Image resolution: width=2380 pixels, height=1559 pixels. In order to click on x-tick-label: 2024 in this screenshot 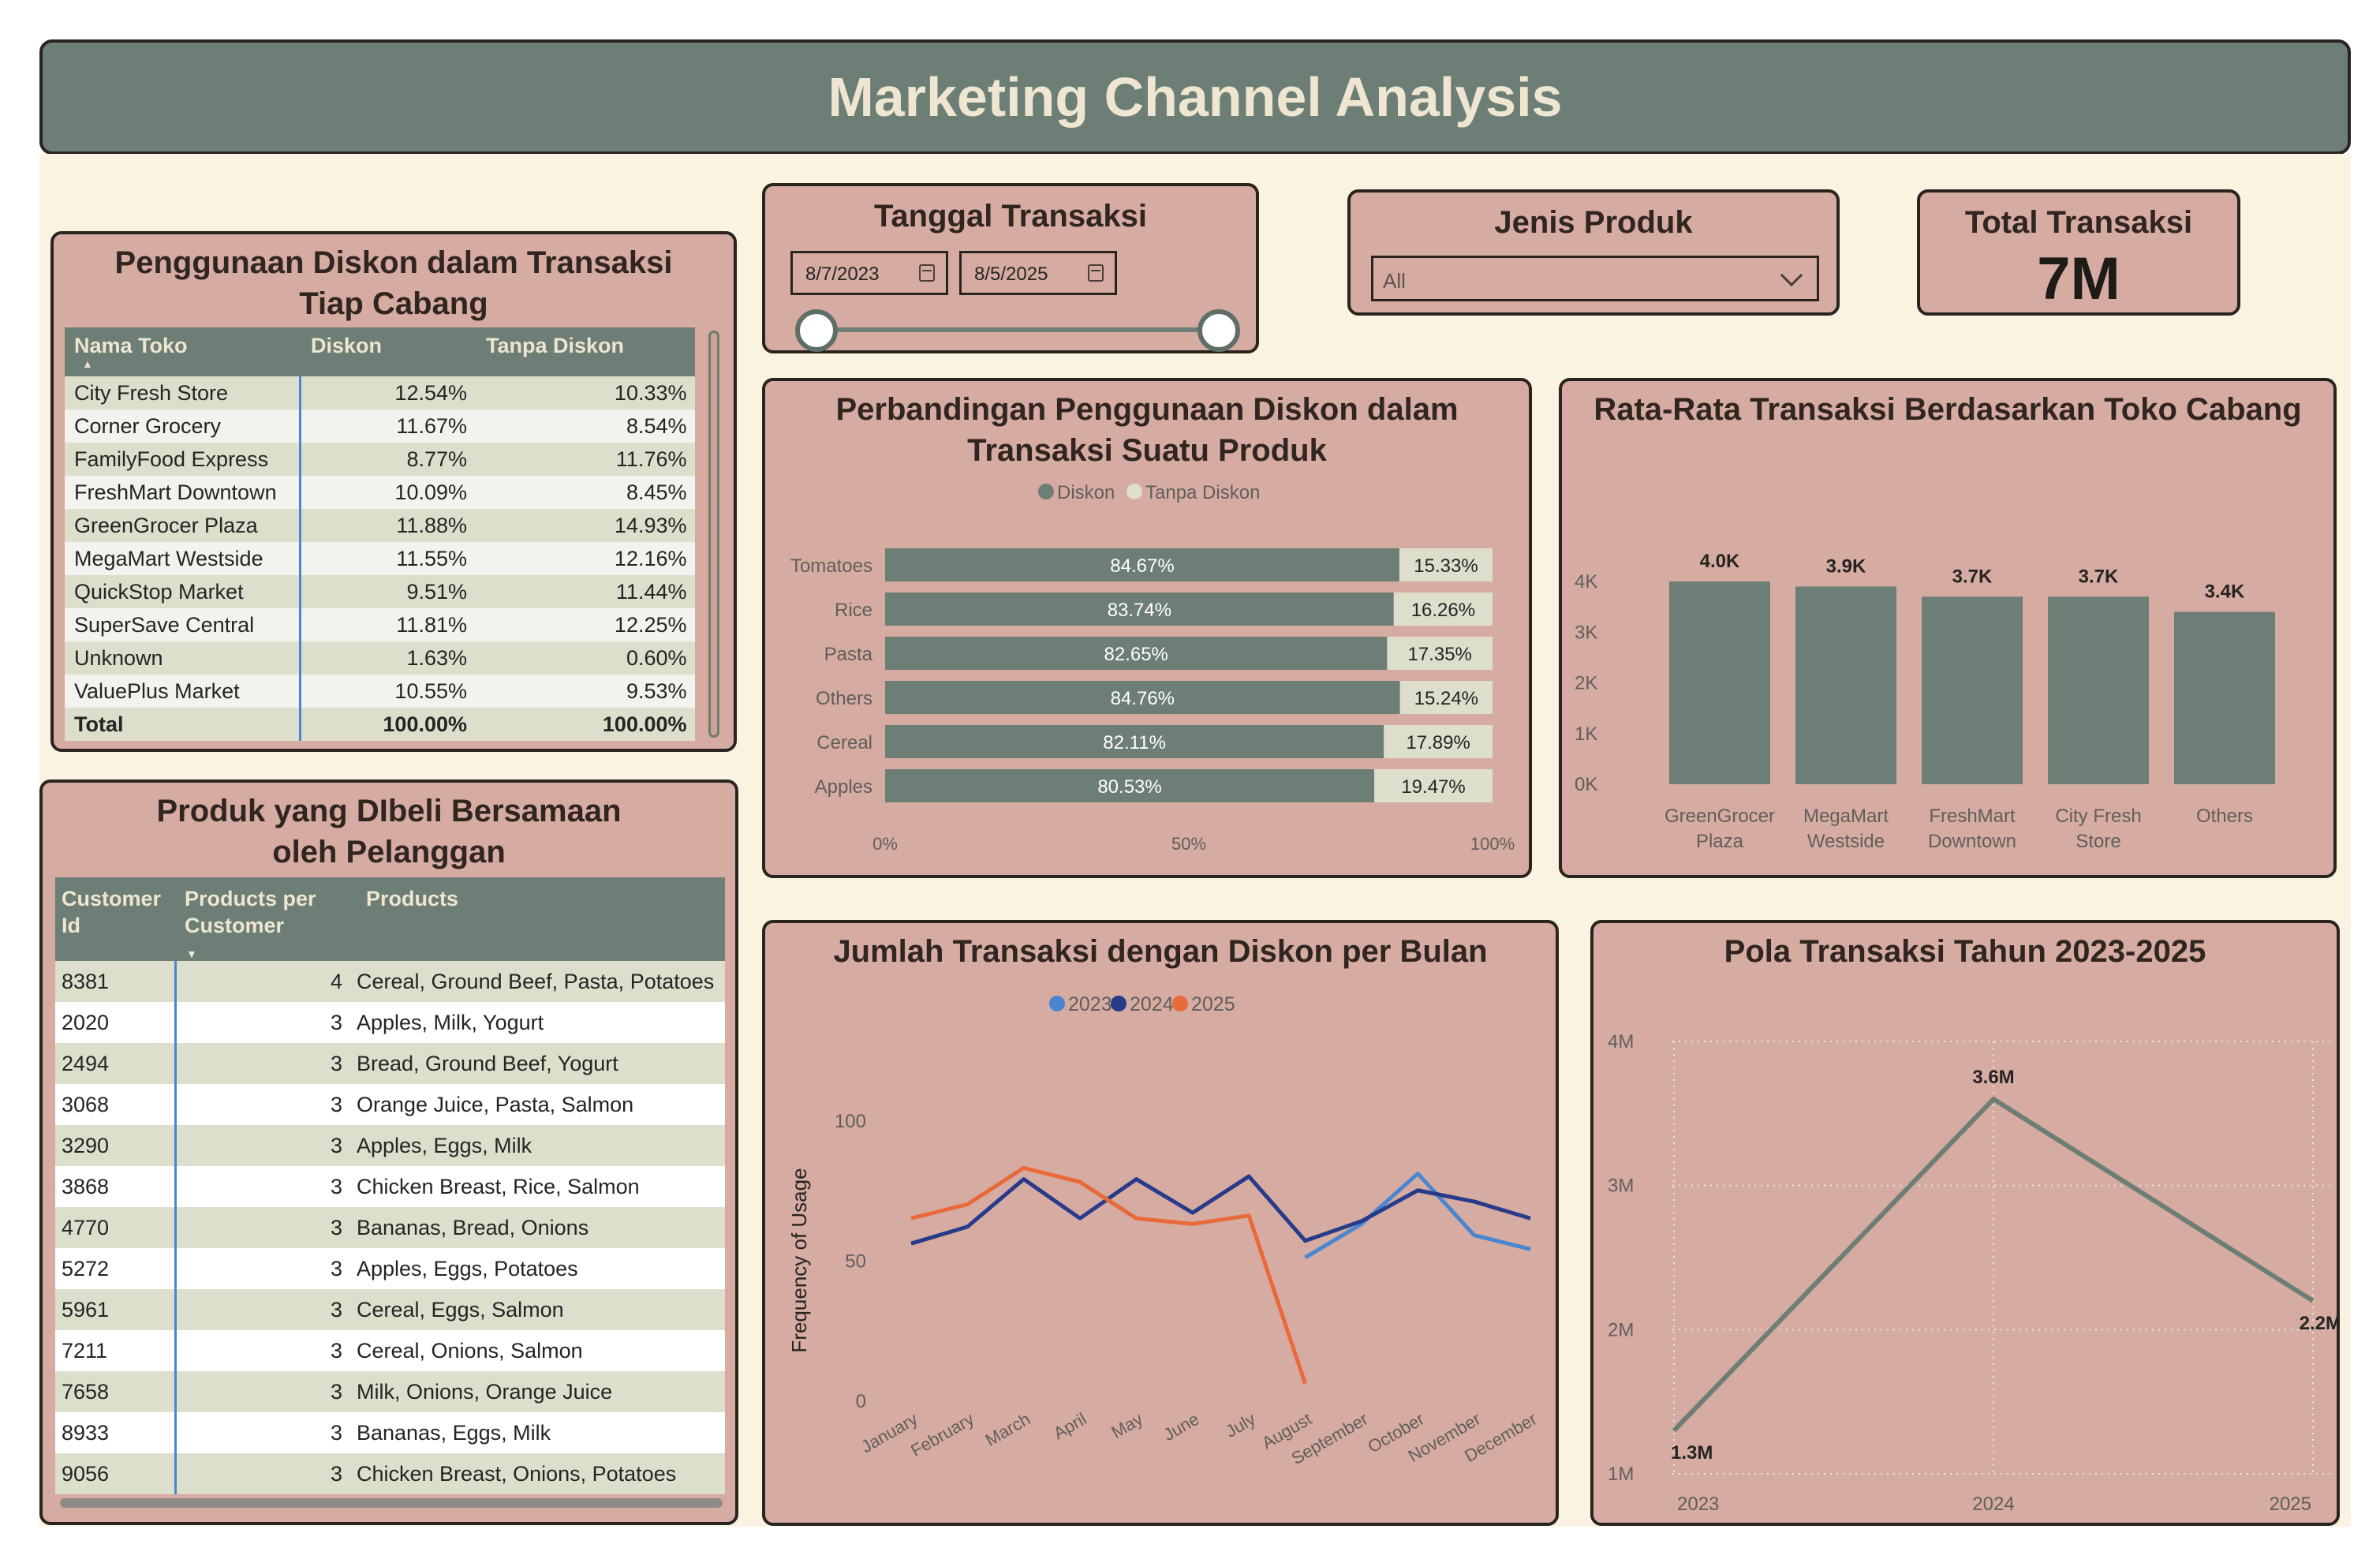, I will do `click(1993, 1504)`.